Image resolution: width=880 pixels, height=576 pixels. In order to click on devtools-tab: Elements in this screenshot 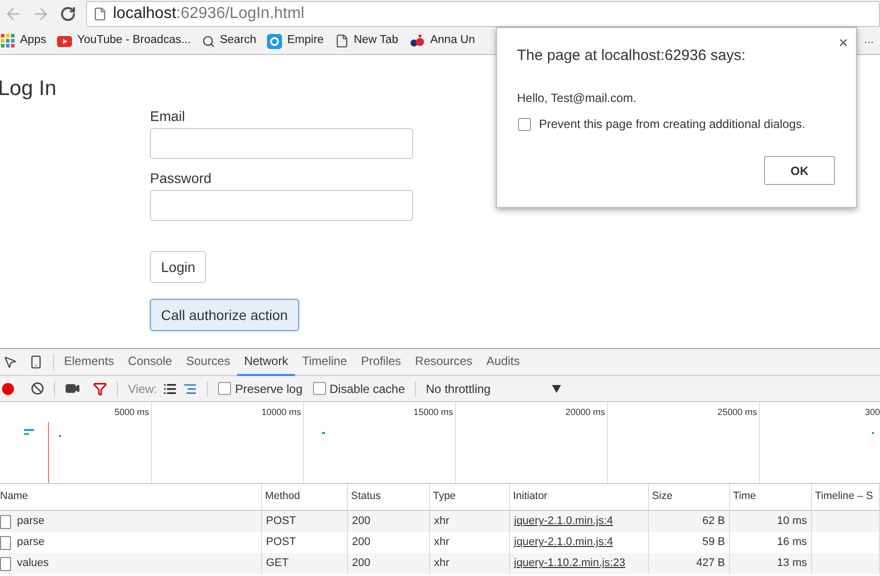, I will do `click(89, 362)`.